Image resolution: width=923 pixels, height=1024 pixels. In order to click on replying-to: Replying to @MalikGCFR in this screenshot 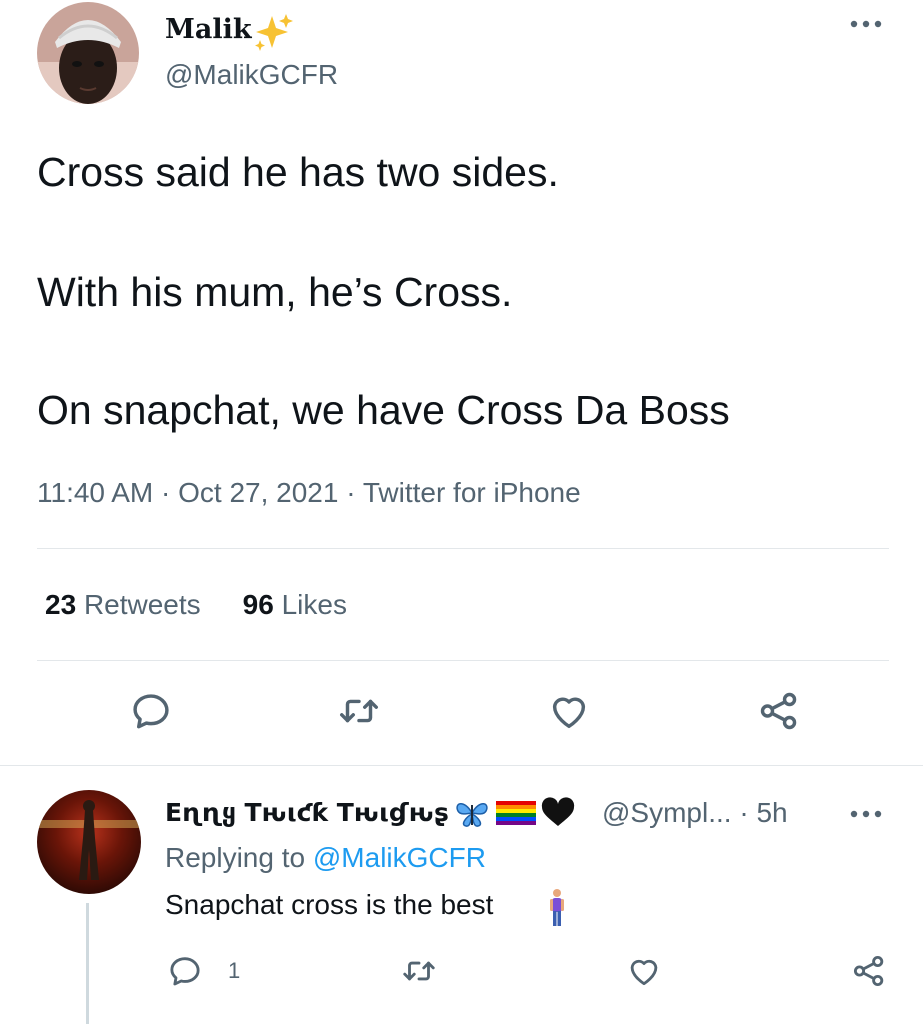, I will do `click(325, 858)`.